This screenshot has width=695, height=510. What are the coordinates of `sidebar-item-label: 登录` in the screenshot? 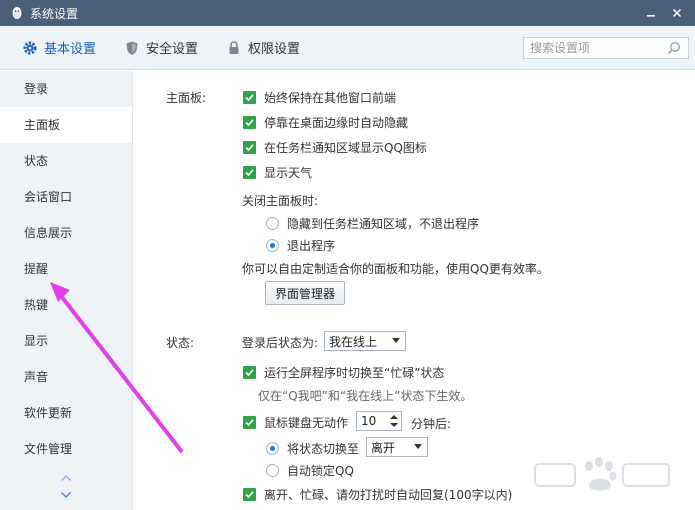 It's located at (36, 89).